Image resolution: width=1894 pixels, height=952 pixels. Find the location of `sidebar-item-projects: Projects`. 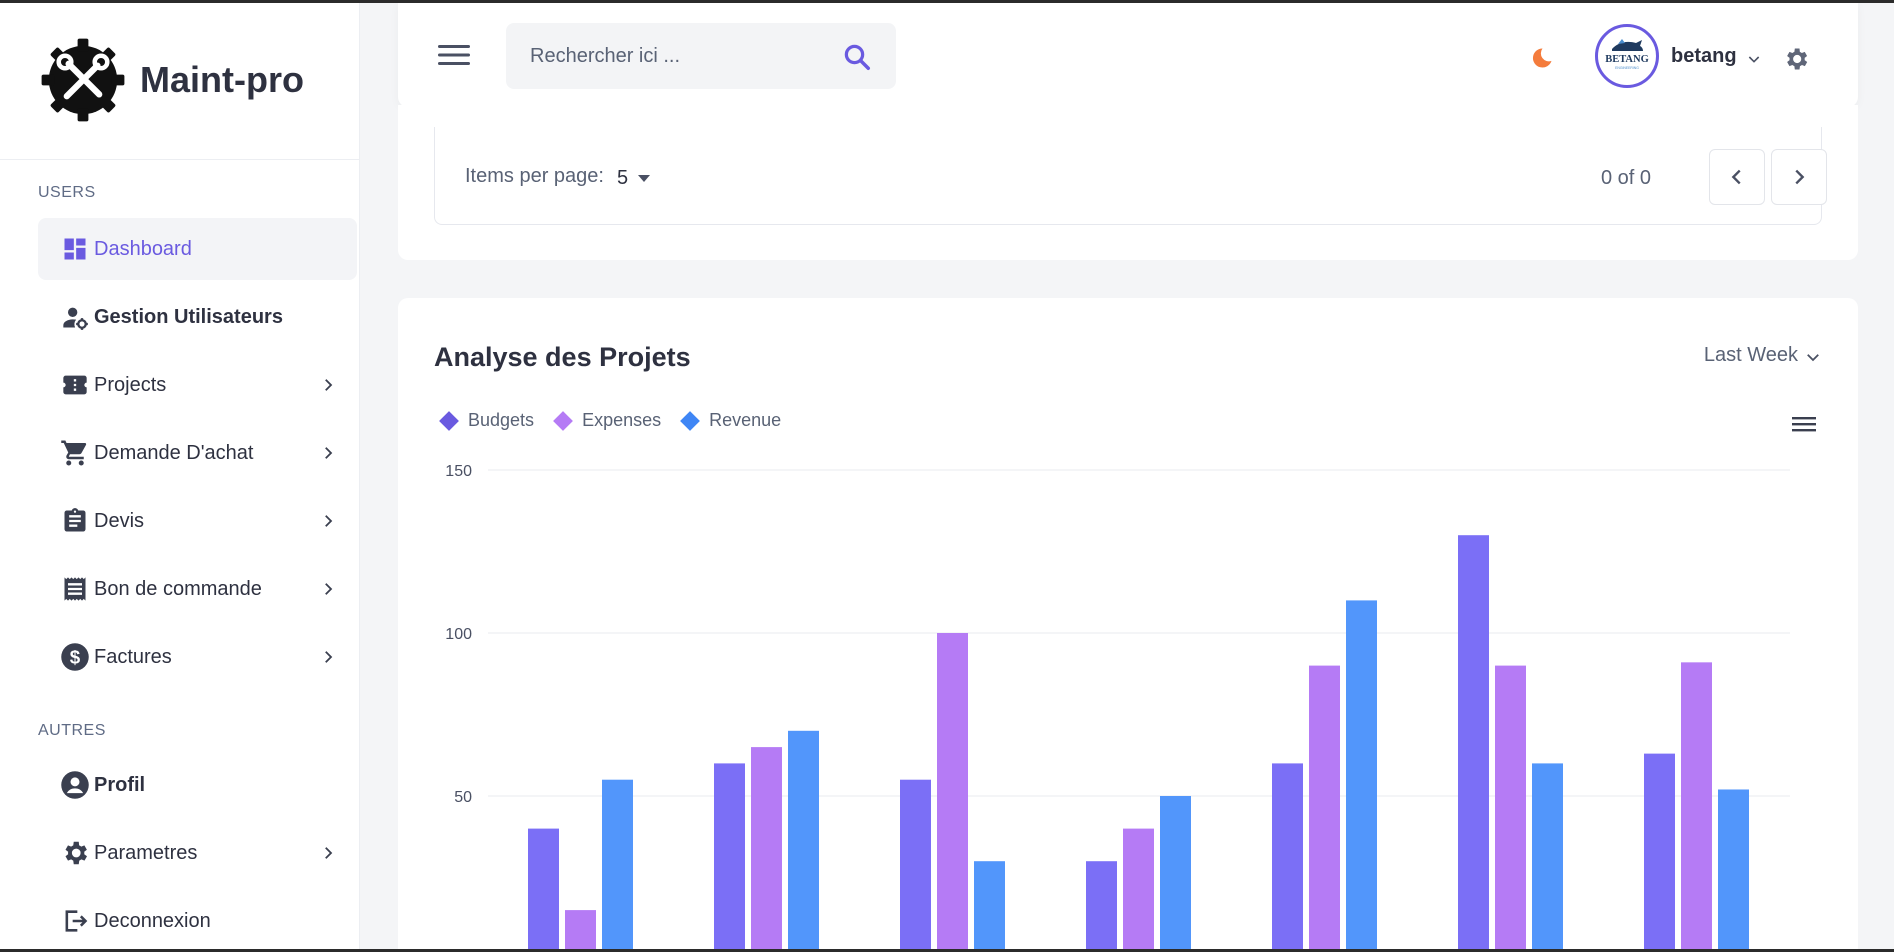

sidebar-item-projects: Projects is located at coordinates (197, 385).